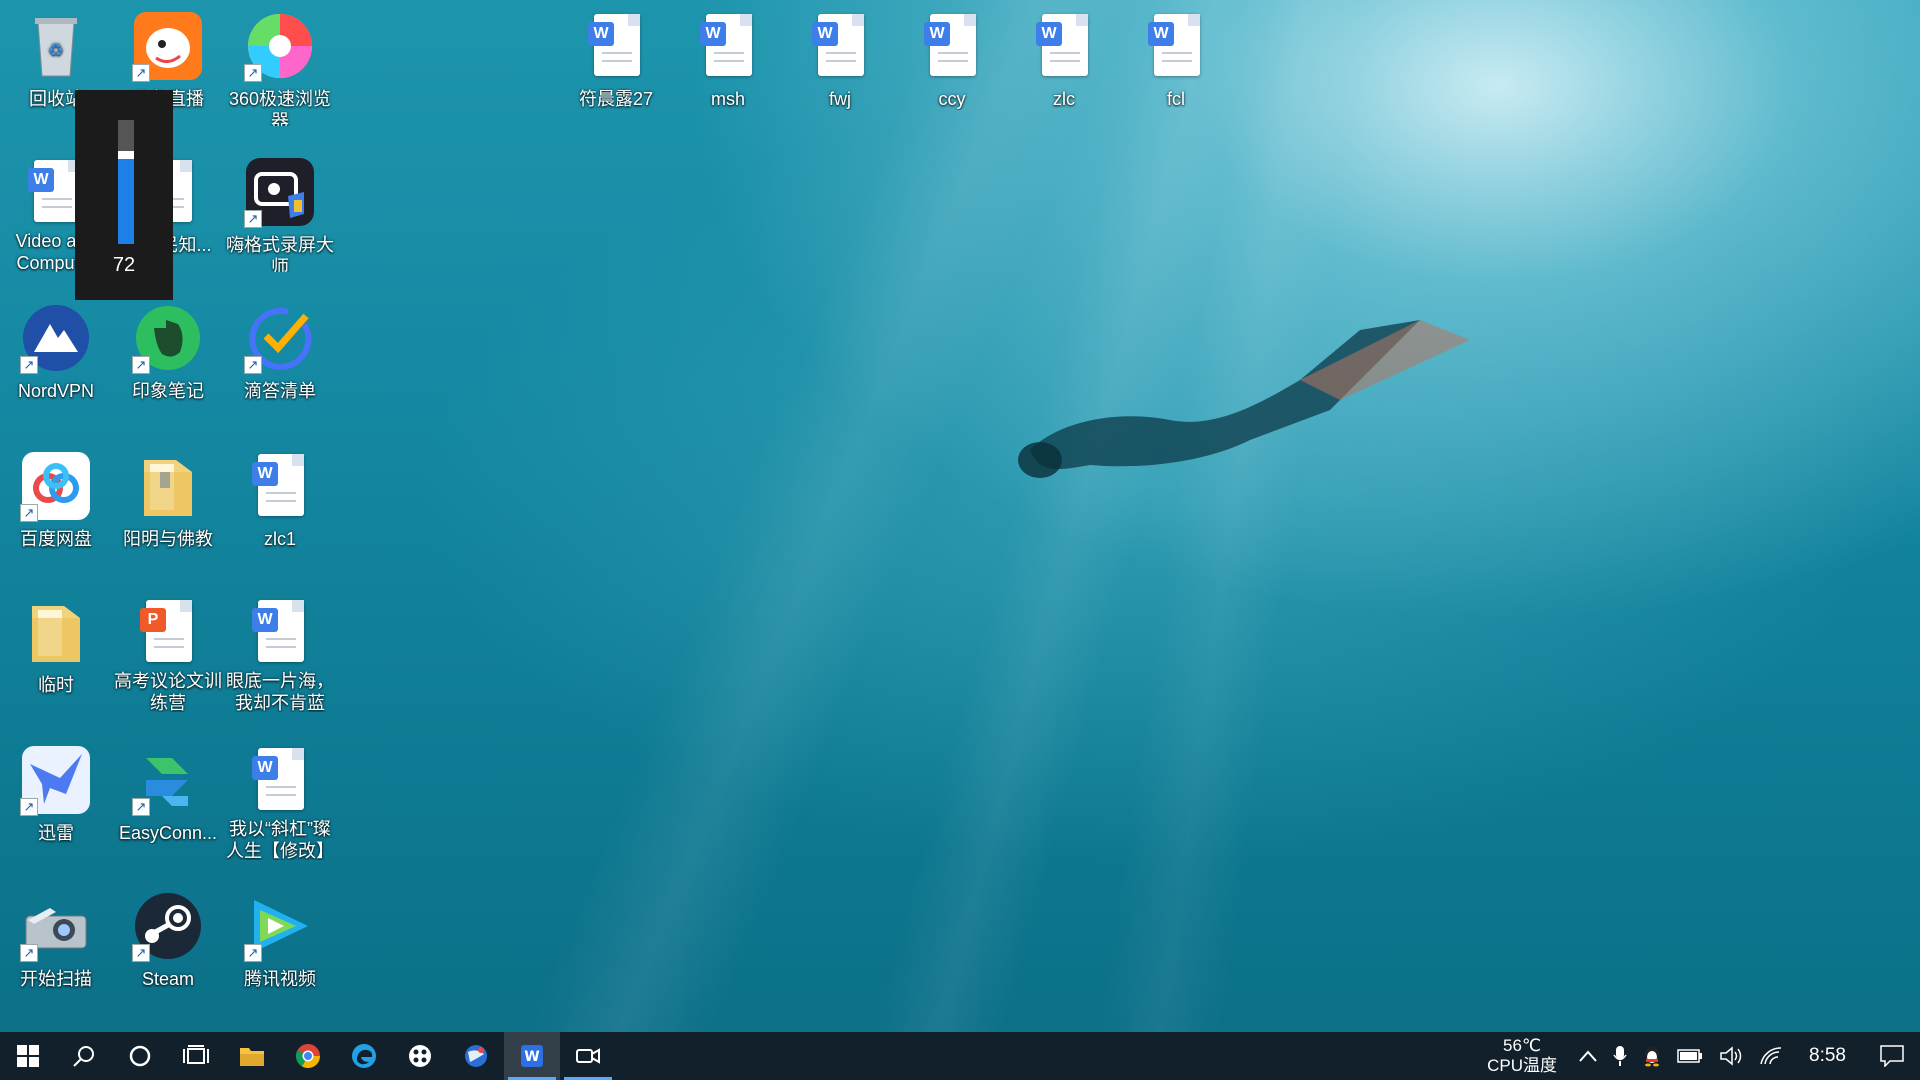  Describe the element at coordinates (1522, 1065) in the screenshot. I see `cpu-temp-label: CPU温度` at that location.